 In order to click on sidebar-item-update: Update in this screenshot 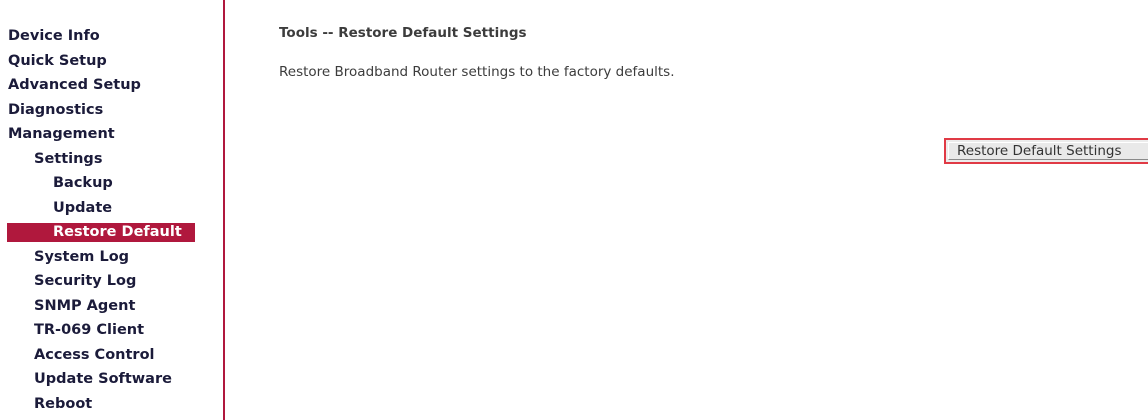, I will do `click(101, 209)`.